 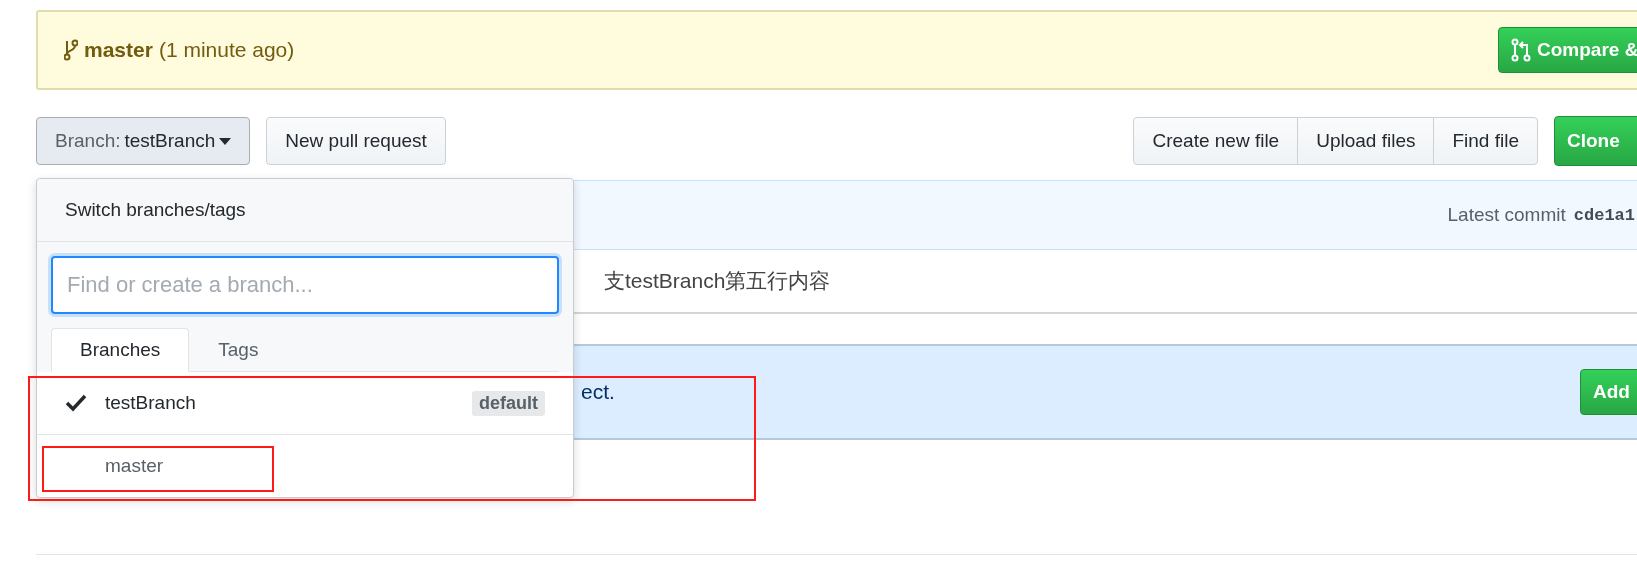 What do you see at coordinates (143, 141) in the screenshot?
I see `branch-select-button: Branch: testBranch` at bounding box center [143, 141].